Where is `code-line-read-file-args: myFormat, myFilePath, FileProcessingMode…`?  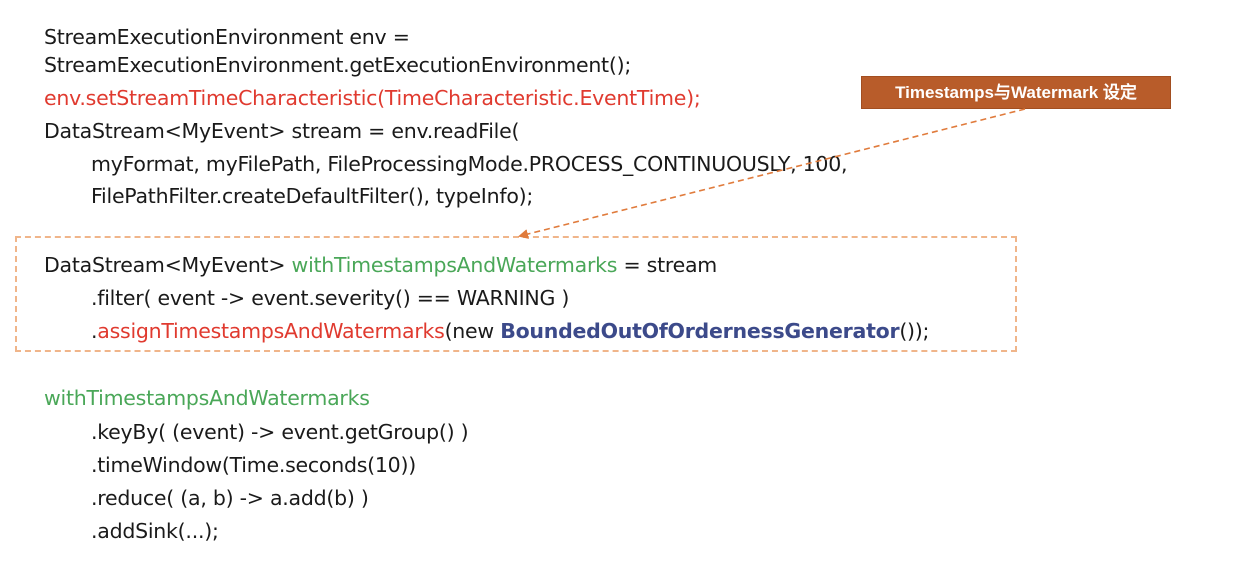
code-line-read-file-args: myFormat, myFilePath, FileProcessingMode… is located at coordinates (469, 164).